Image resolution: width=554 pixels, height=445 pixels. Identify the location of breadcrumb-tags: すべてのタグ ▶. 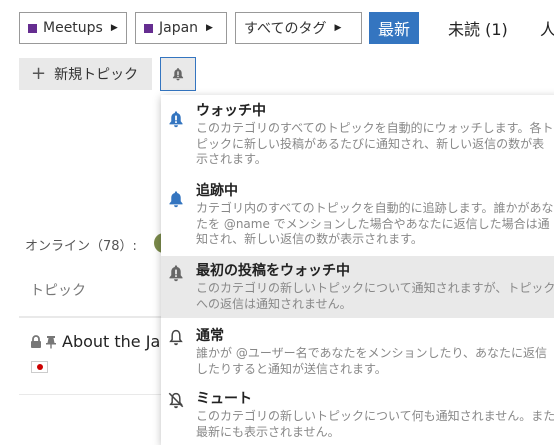
(298, 28).